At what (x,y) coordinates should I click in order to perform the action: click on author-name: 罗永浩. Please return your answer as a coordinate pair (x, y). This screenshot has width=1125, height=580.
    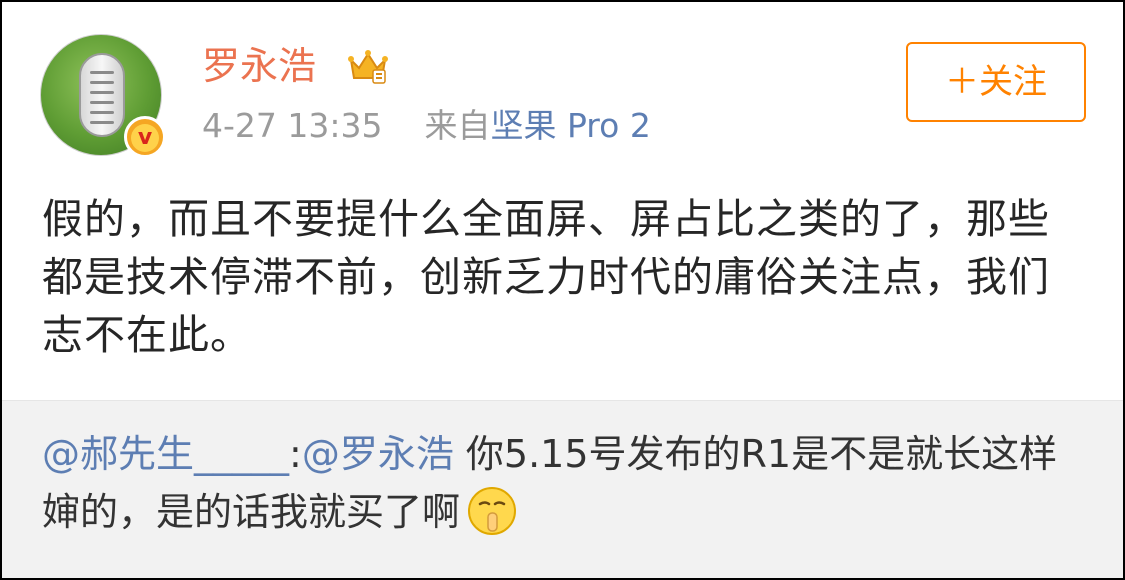
    Looking at the image, I should click on (259, 66).